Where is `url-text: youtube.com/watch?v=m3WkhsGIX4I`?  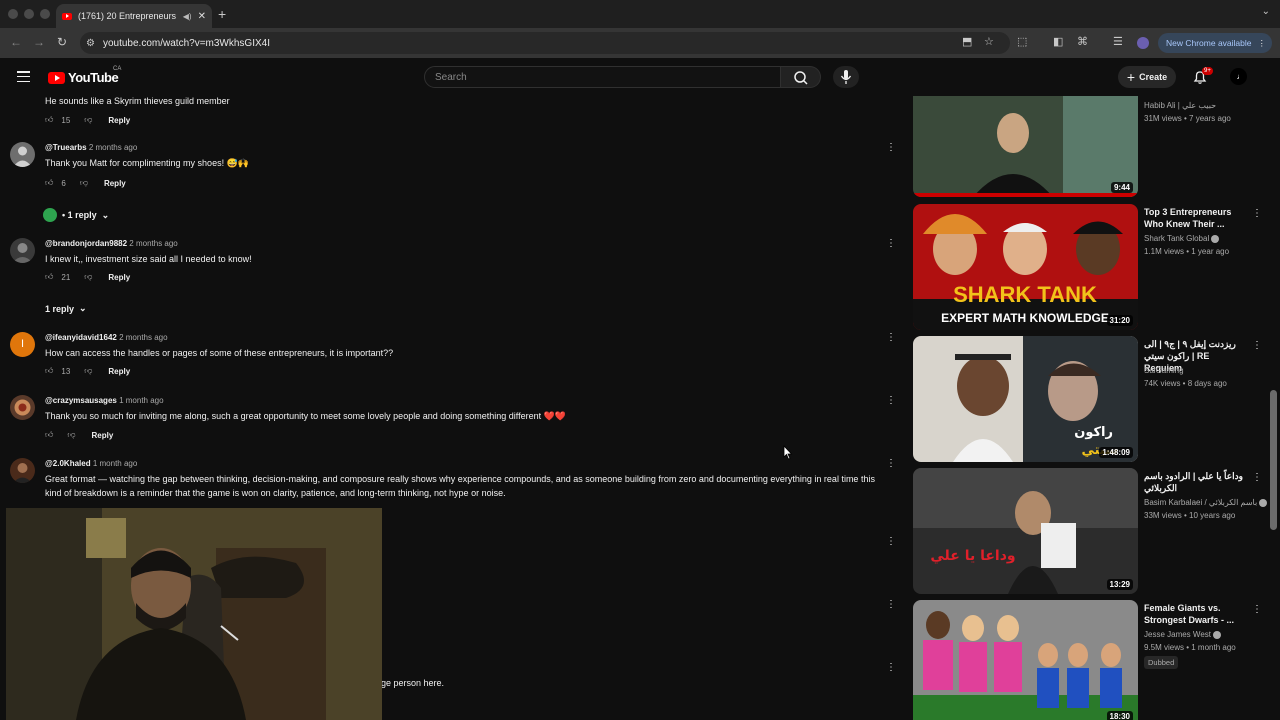
url-text: youtube.com/watch?v=m3WkhsGIX4I is located at coordinates (186, 43).